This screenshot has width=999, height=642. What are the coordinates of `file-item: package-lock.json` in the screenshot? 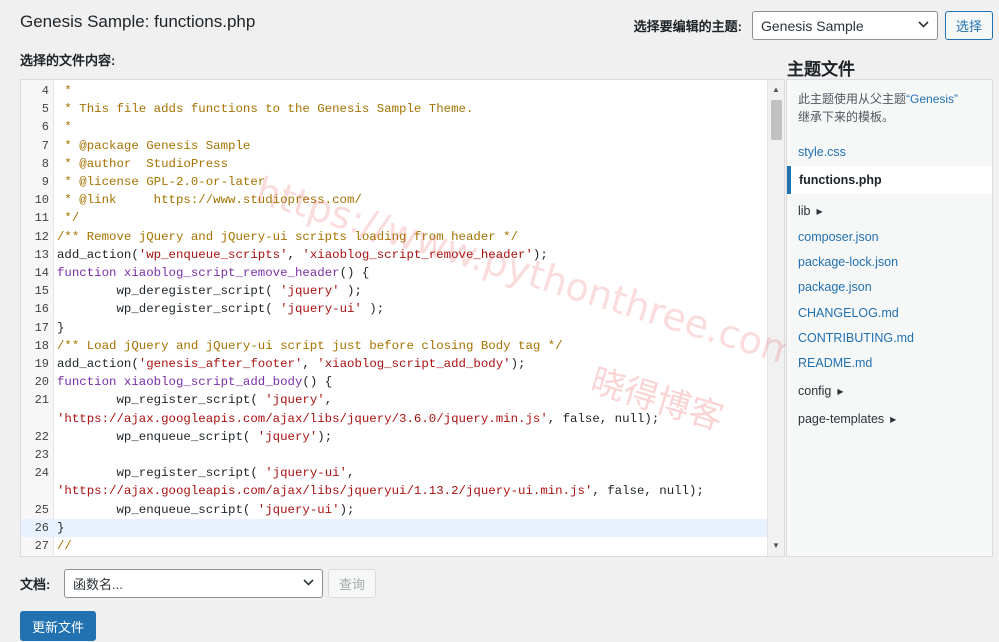 It's located at (889, 262).